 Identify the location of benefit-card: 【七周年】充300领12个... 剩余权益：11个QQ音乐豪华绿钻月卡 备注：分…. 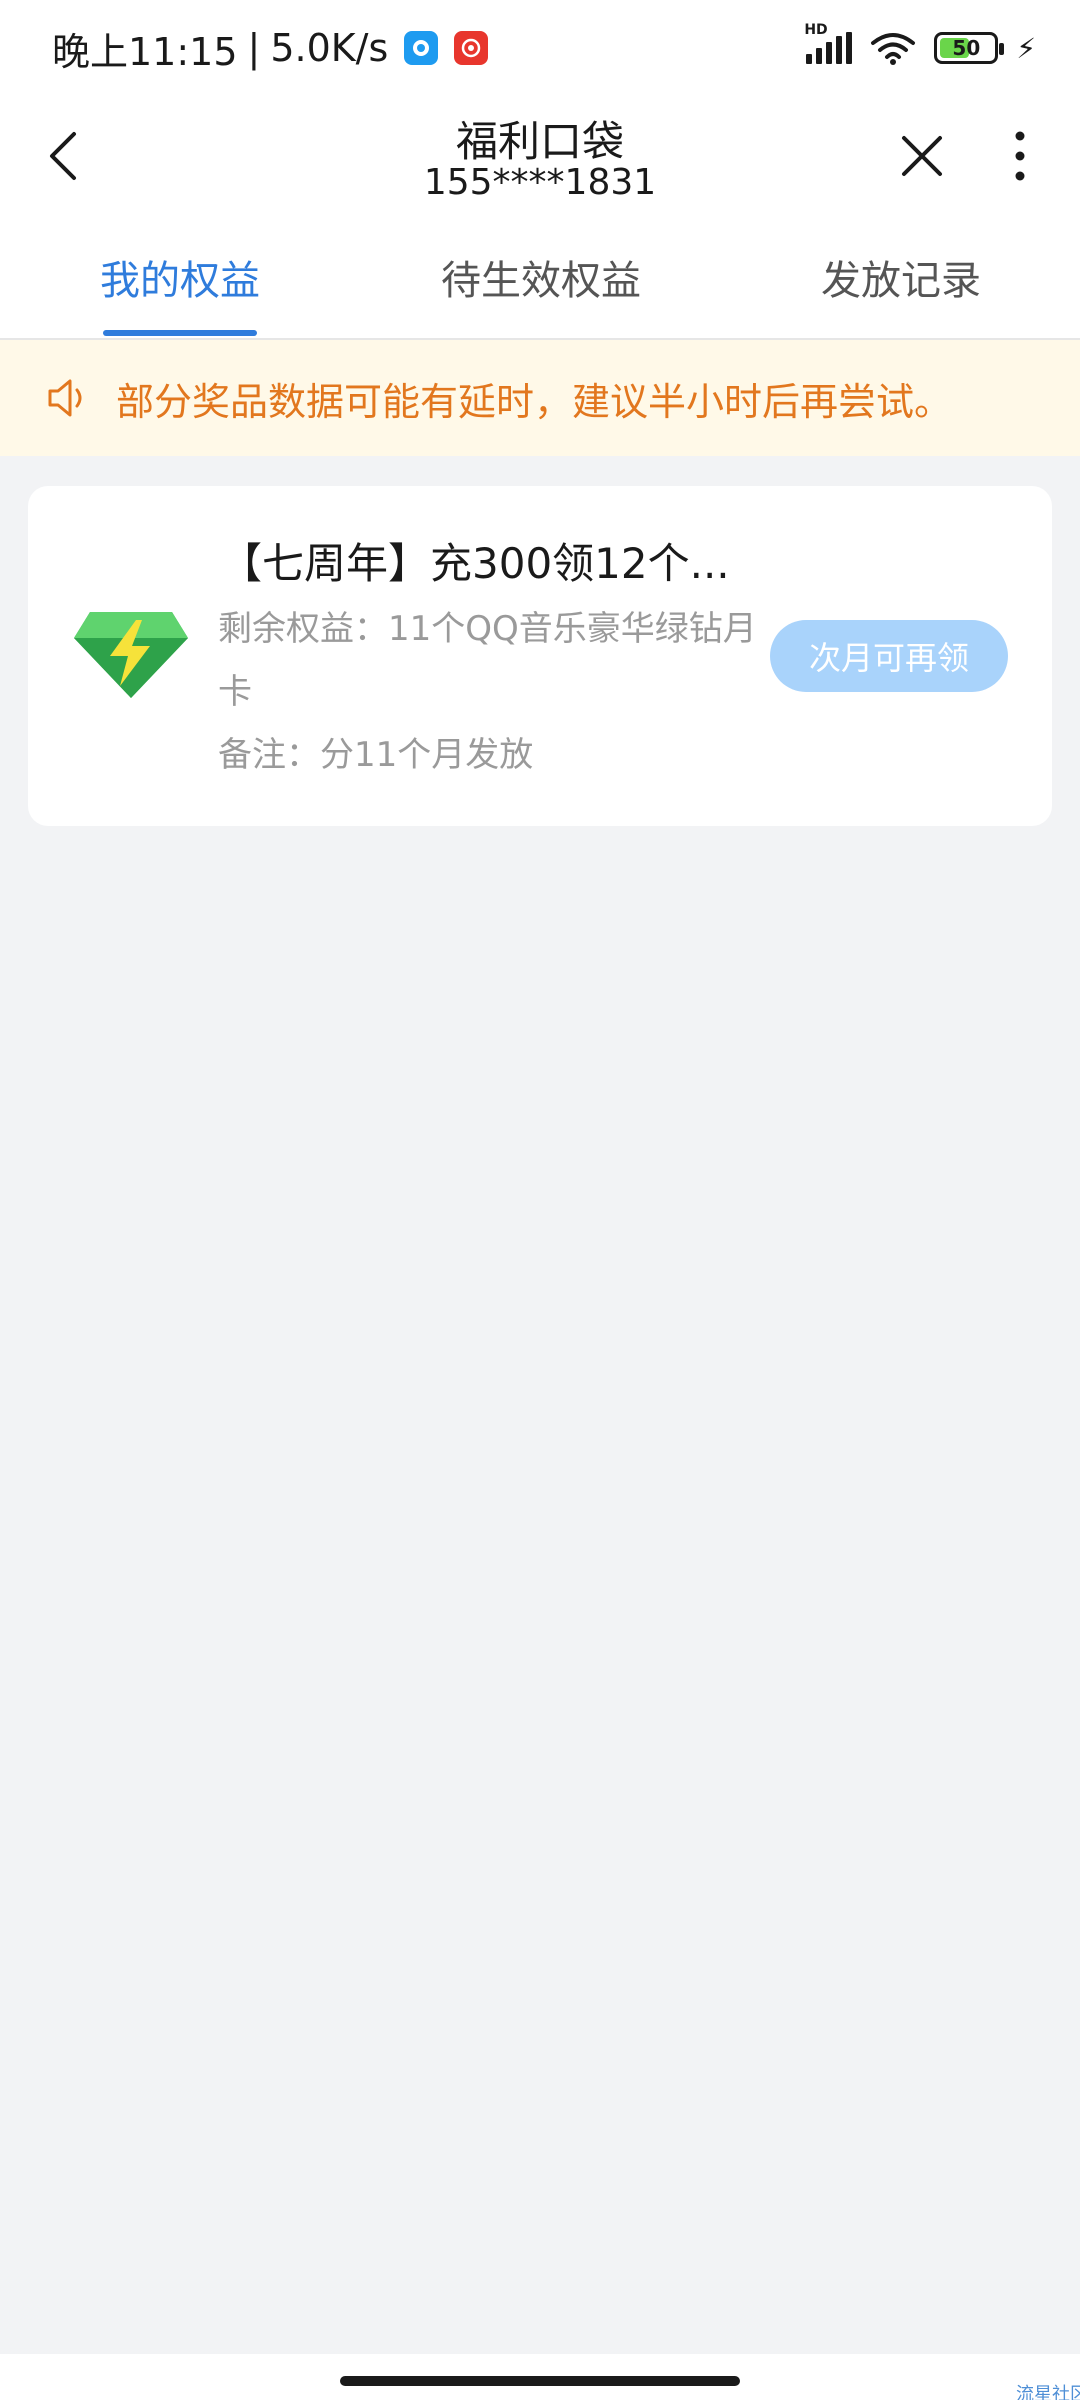
(540, 656).